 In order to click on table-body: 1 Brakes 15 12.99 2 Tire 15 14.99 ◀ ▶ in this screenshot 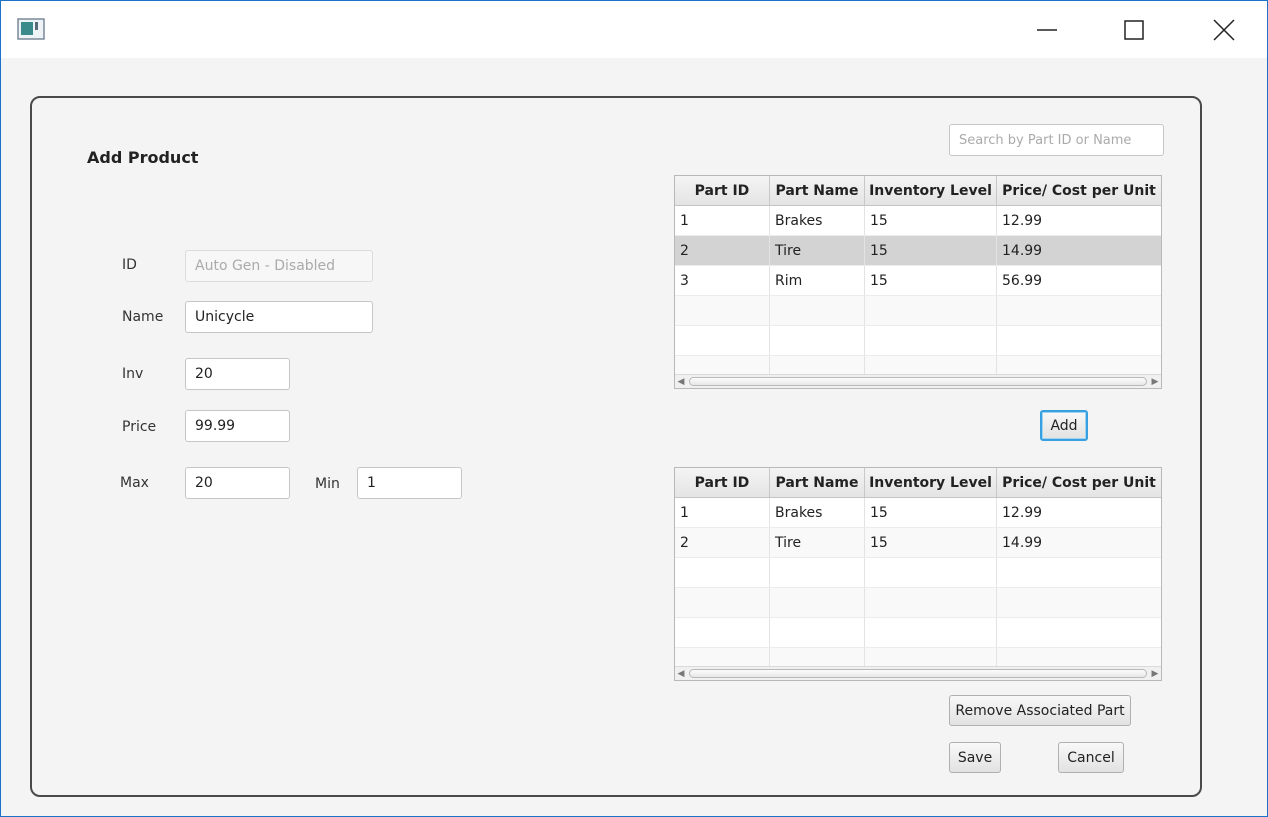, I will do `click(918, 589)`.